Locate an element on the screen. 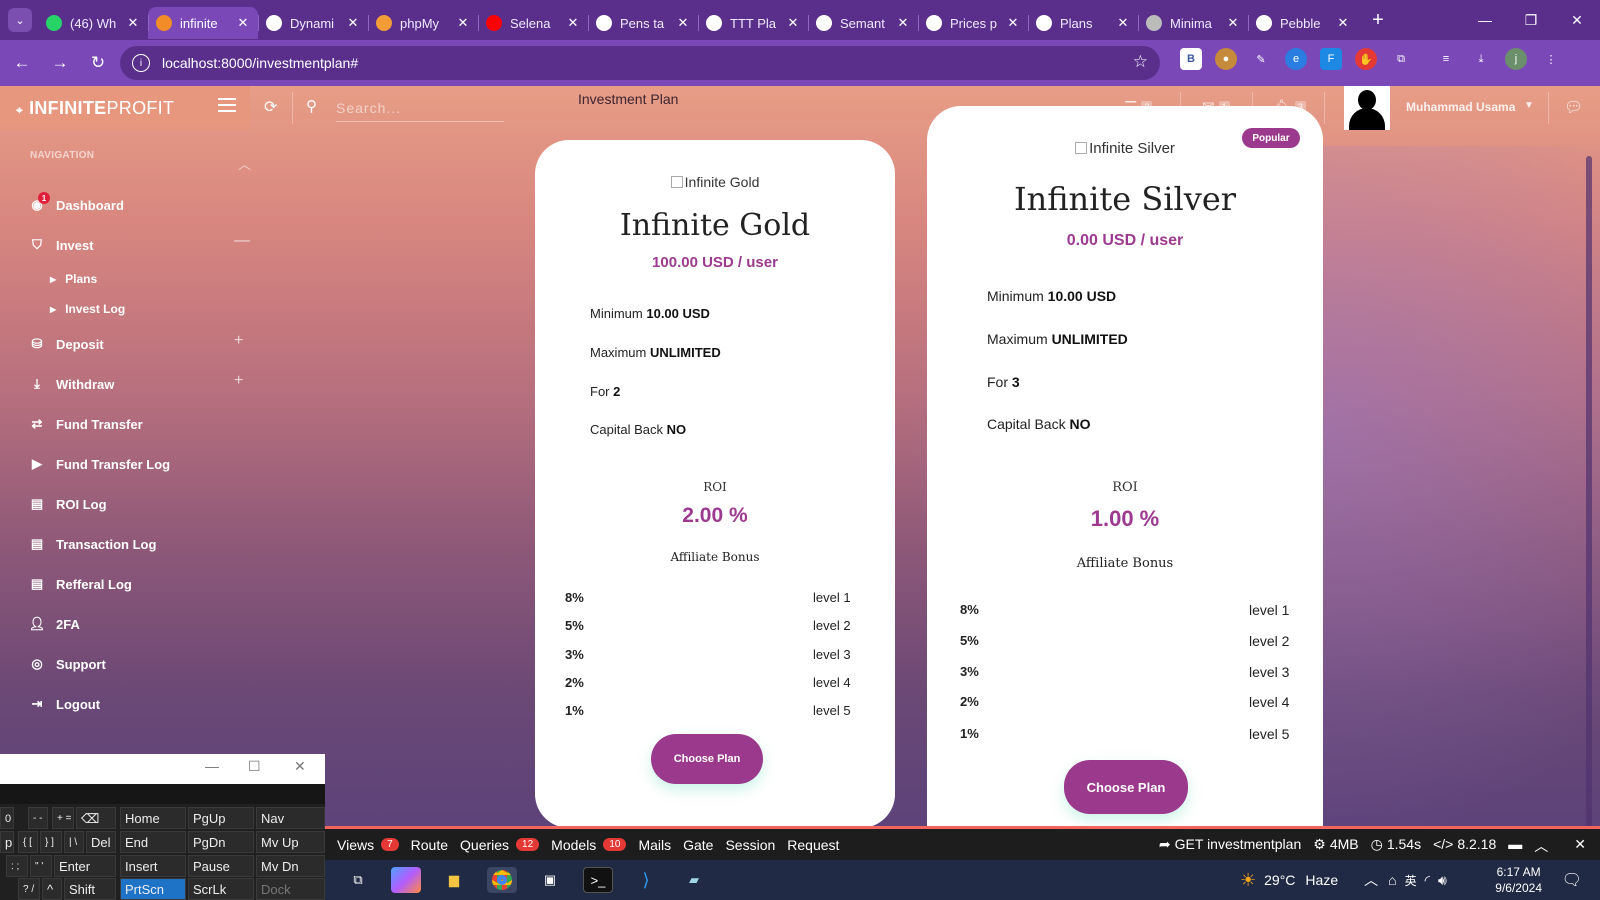 The height and width of the screenshot is (900, 1600). sidebar-item-logout: ⇥ Logout is located at coordinates (64, 704).